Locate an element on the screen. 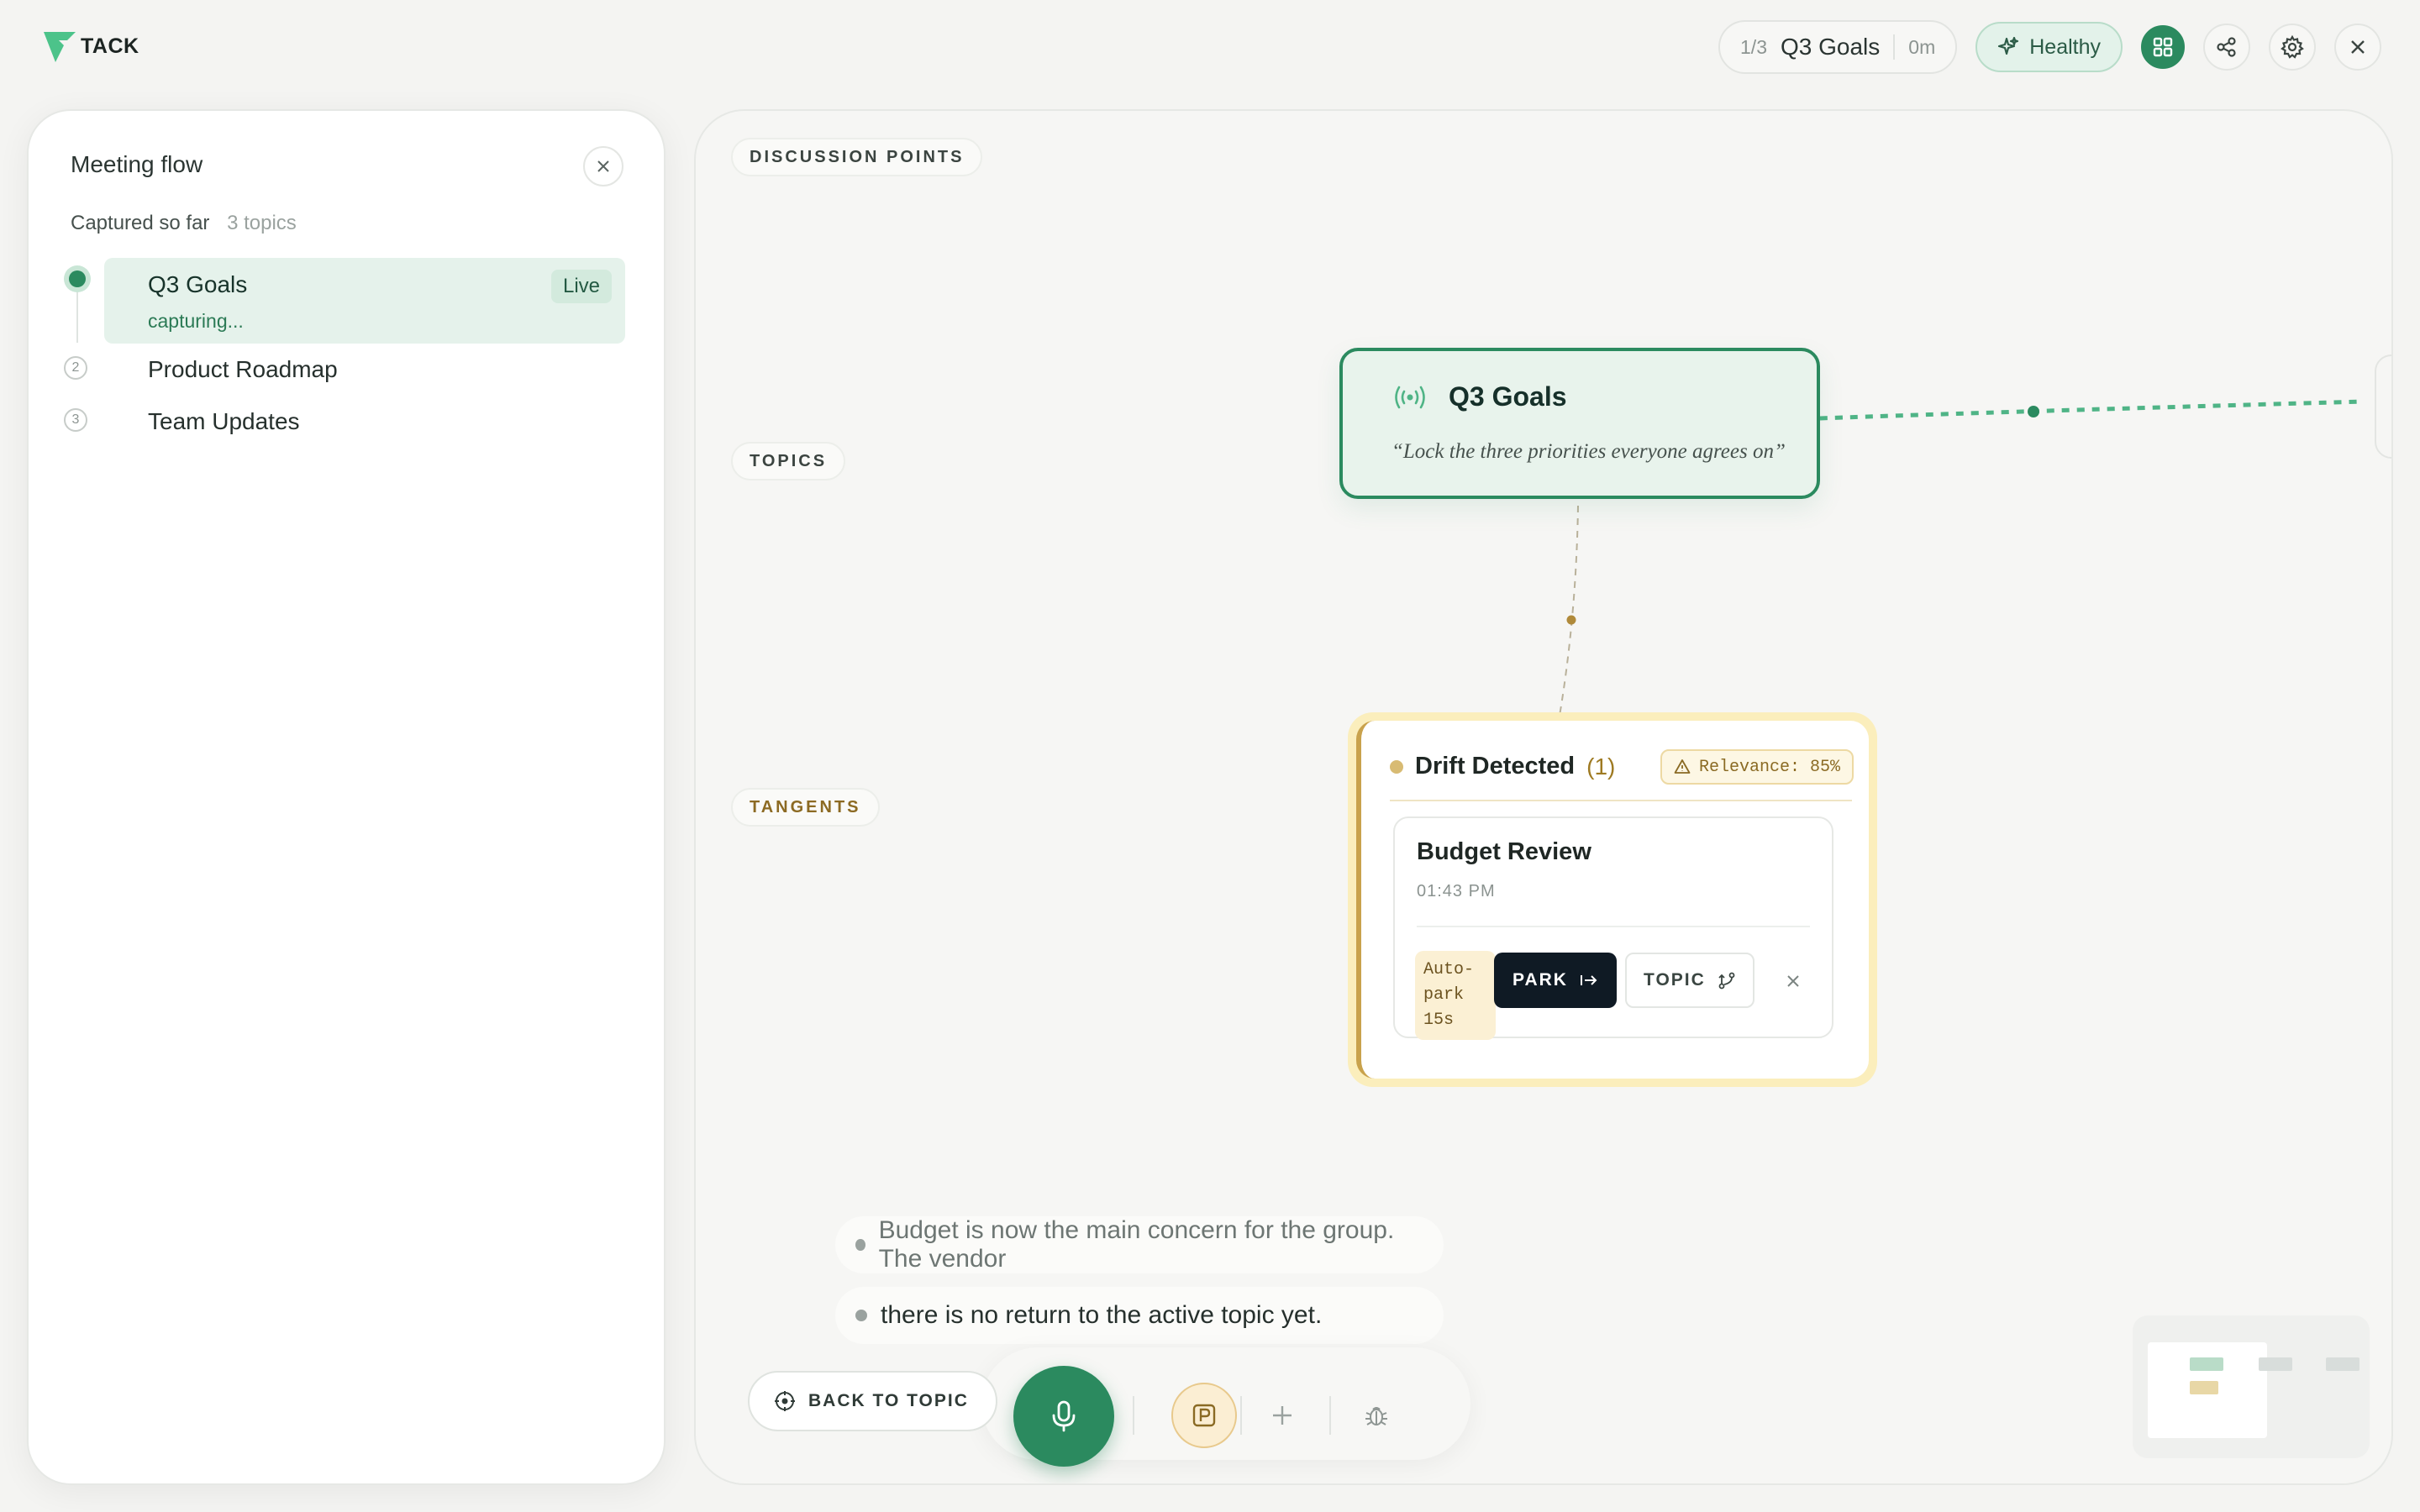  elapsed-time: 0m is located at coordinates (1922, 46).